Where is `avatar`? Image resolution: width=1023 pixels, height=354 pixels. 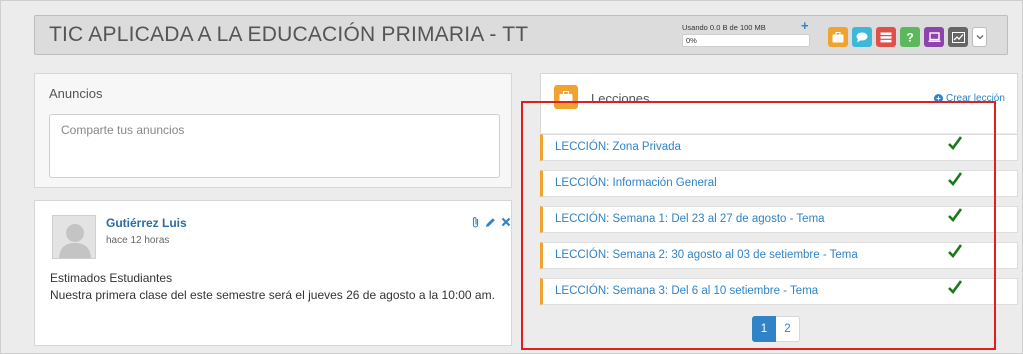 avatar is located at coordinates (74, 237).